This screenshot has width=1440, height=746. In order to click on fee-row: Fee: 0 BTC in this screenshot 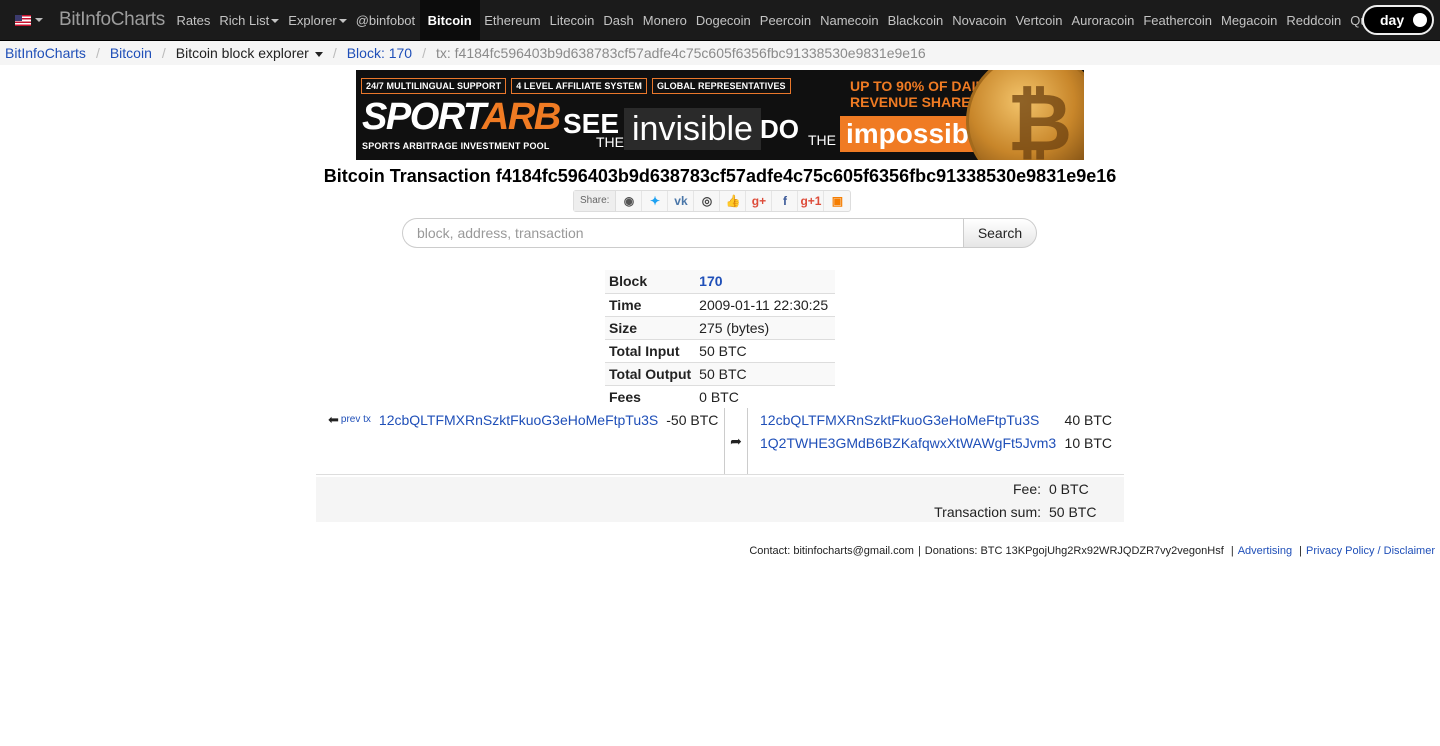, I will do `click(1068, 488)`.